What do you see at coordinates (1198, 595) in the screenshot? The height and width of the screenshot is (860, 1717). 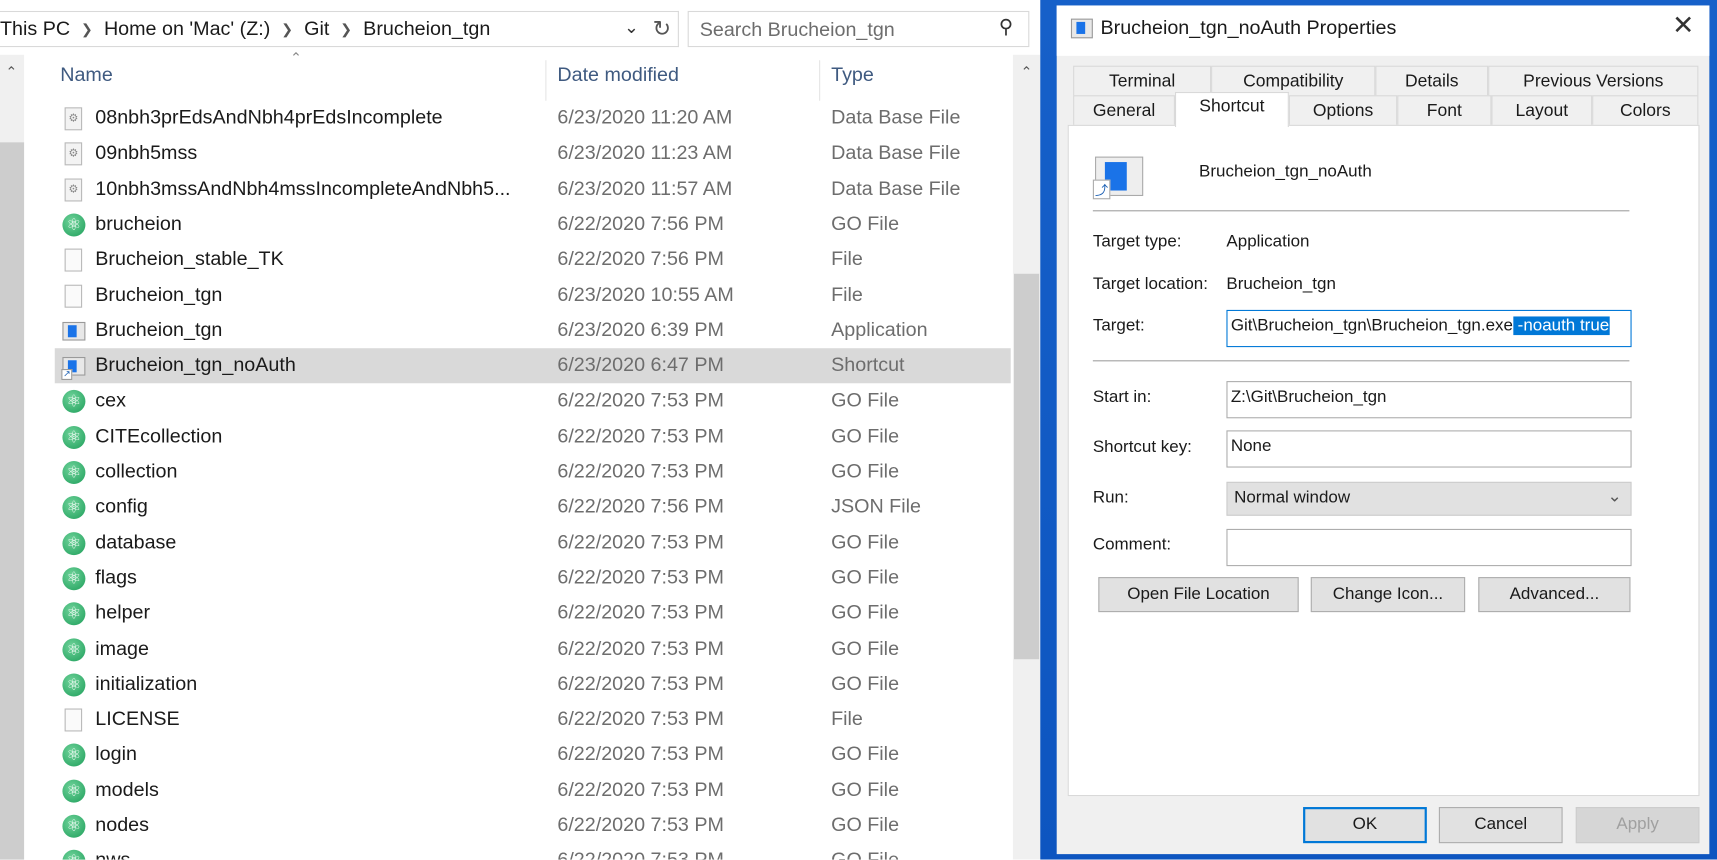 I see `open-file-location-button: Open File Location` at bounding box center [1198, 595].